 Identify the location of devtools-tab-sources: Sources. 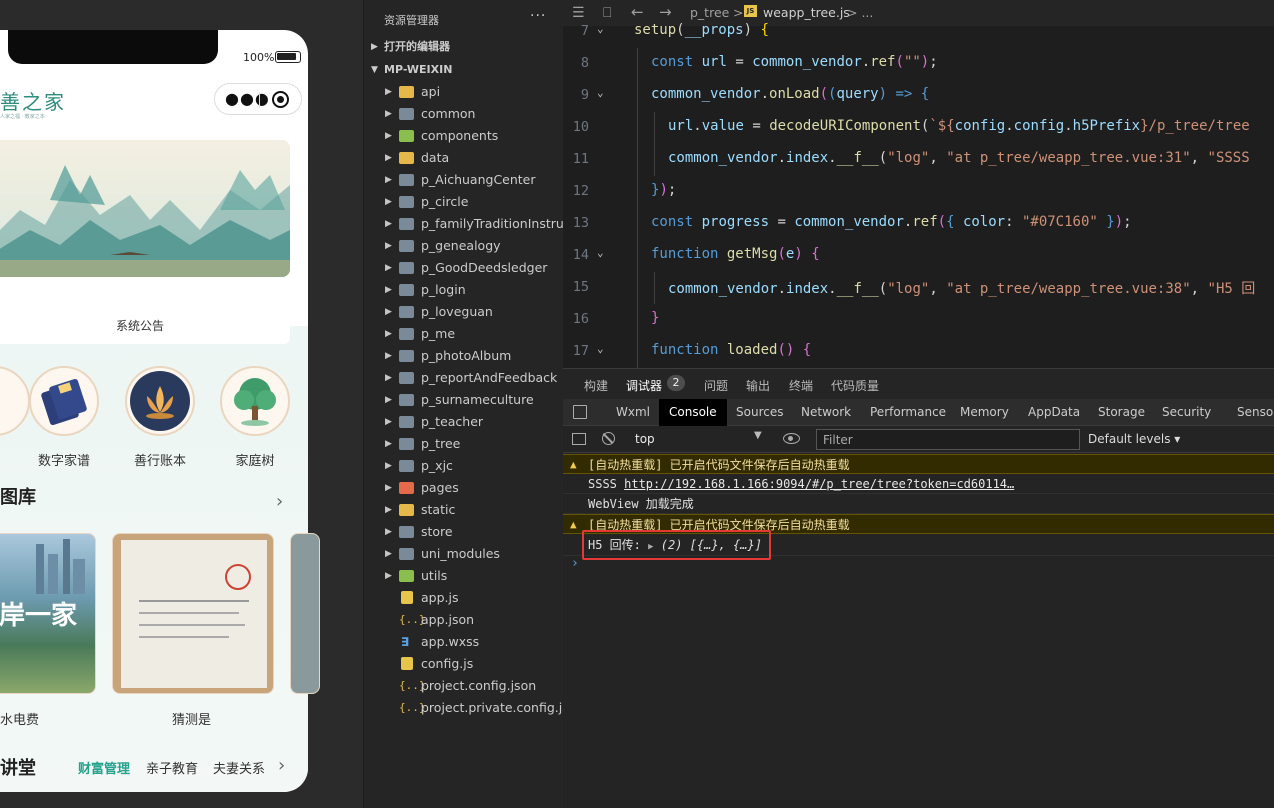
(759, 412).